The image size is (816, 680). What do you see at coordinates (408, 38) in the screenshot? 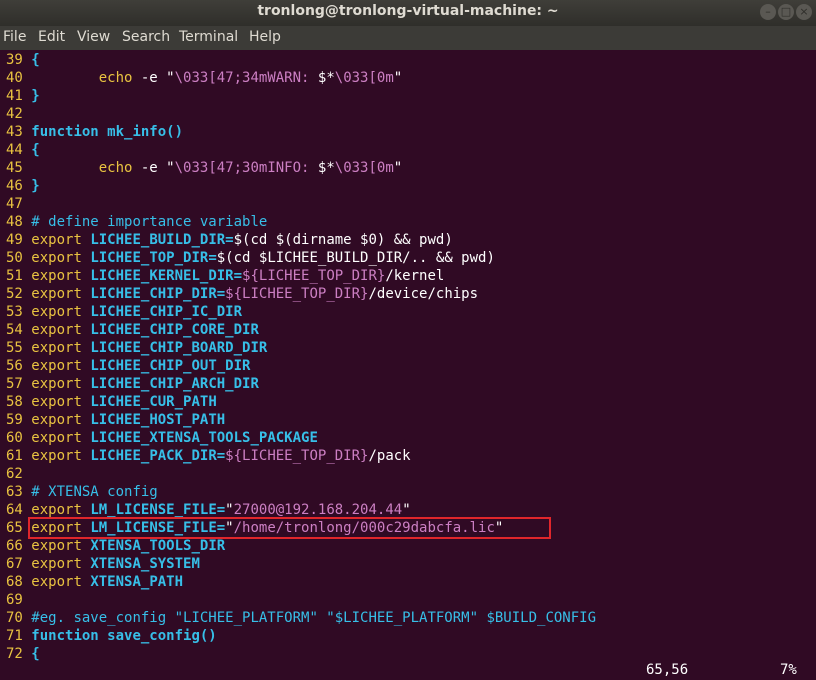
I see `menu-bar: File Edit View Search Terminal Help` at bounding box center [408, 38].